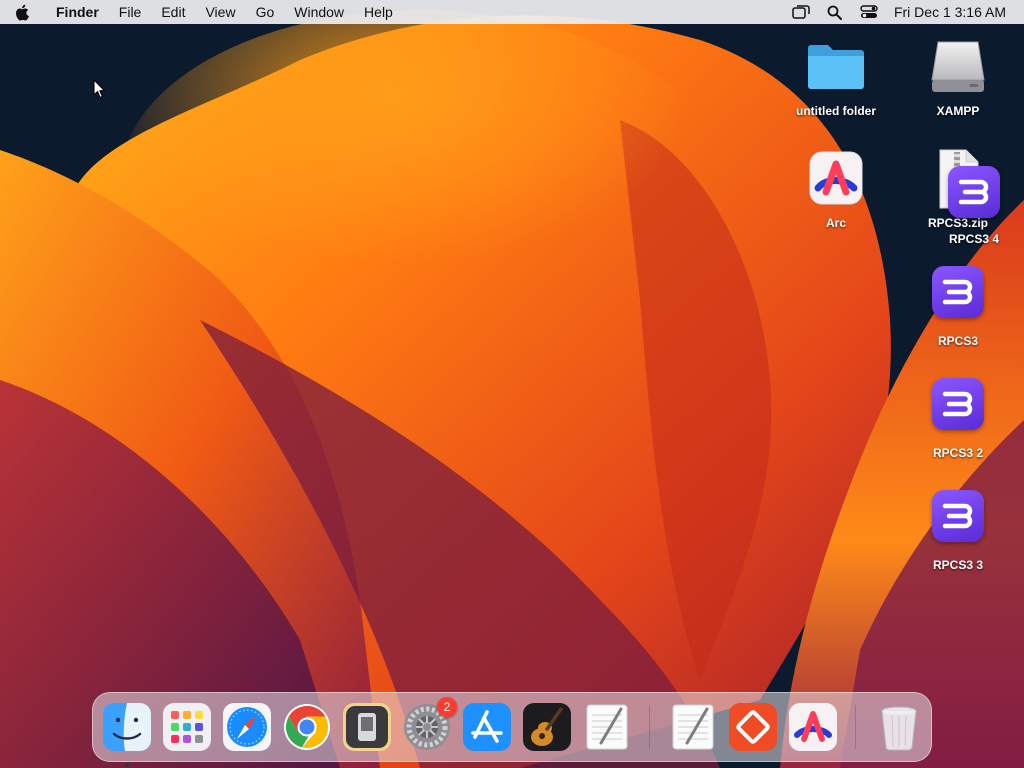 This screenshot has width=1024, height=768. Describe the element at coordinates (836, 68) in the screenshot. I see `folder-icon` at that location.